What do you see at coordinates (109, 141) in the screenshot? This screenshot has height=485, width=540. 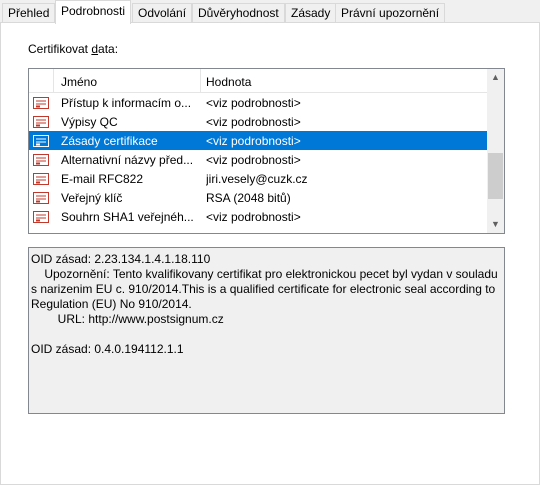 I see `field-name: Zásady certifikace` at bounding box center [109, 141].